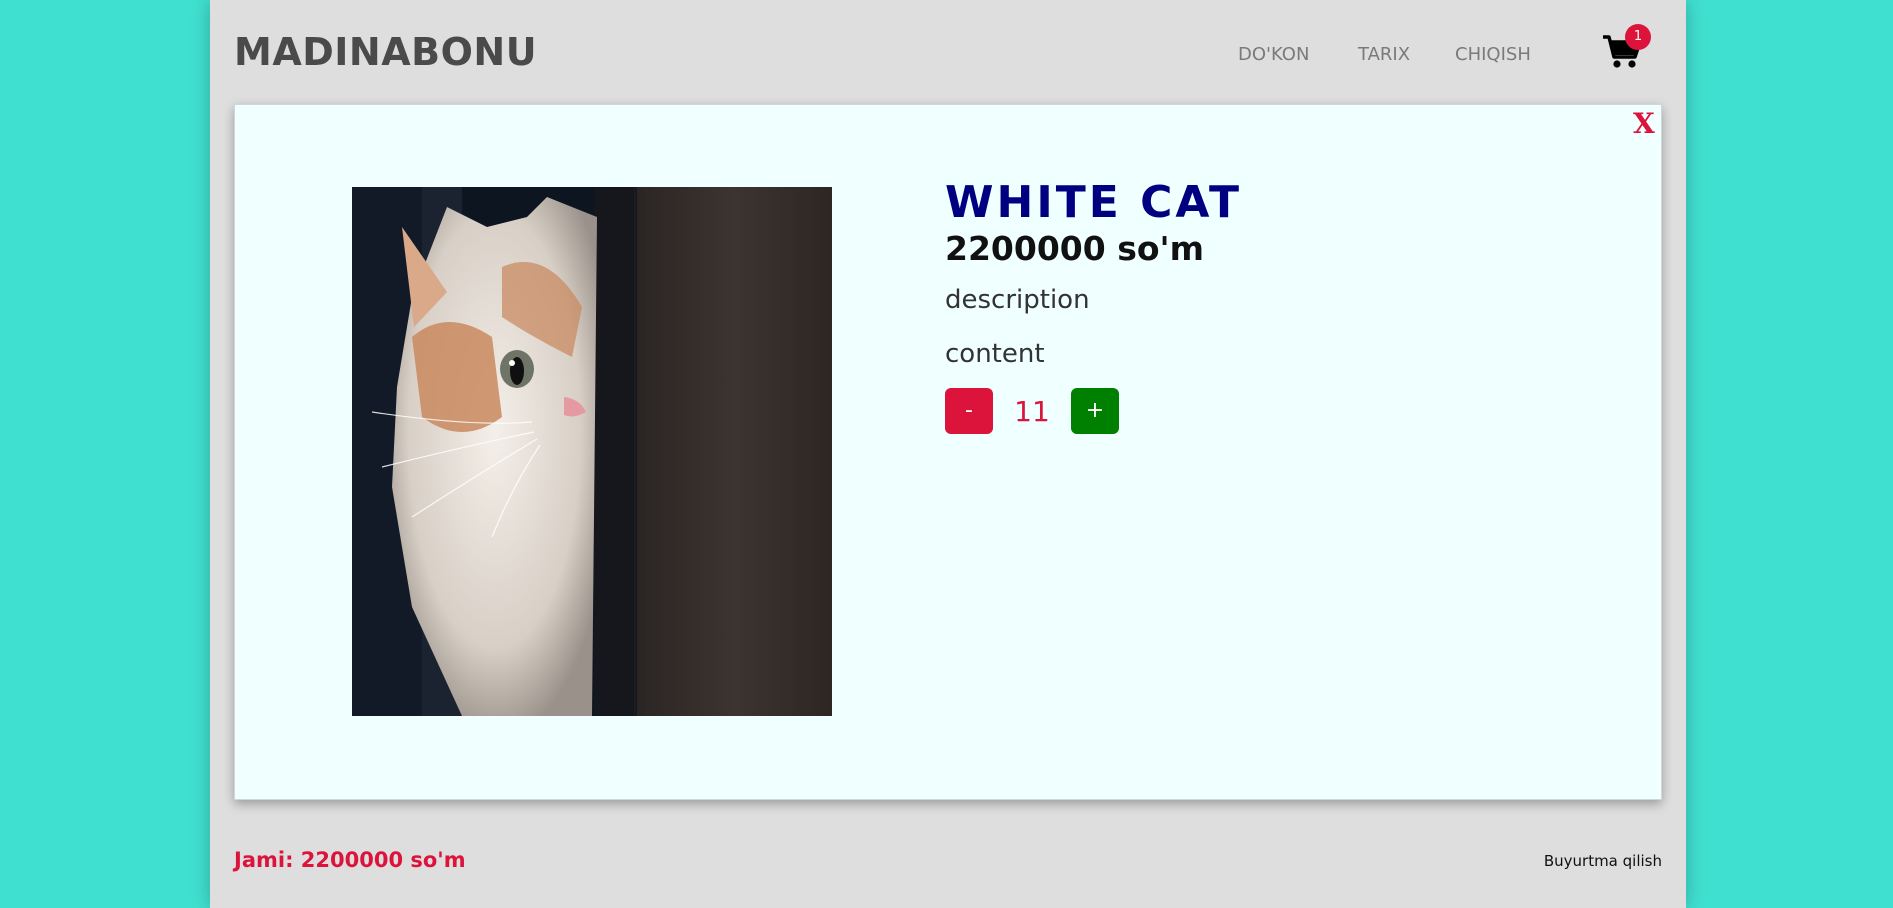 The height and width of the screenshot is (908, 1893). Describe the element at coordinates (948, 52) in the screenshot. I see `header: MADINABONU DO'KON TARIX CHIQISH 1` at that location.